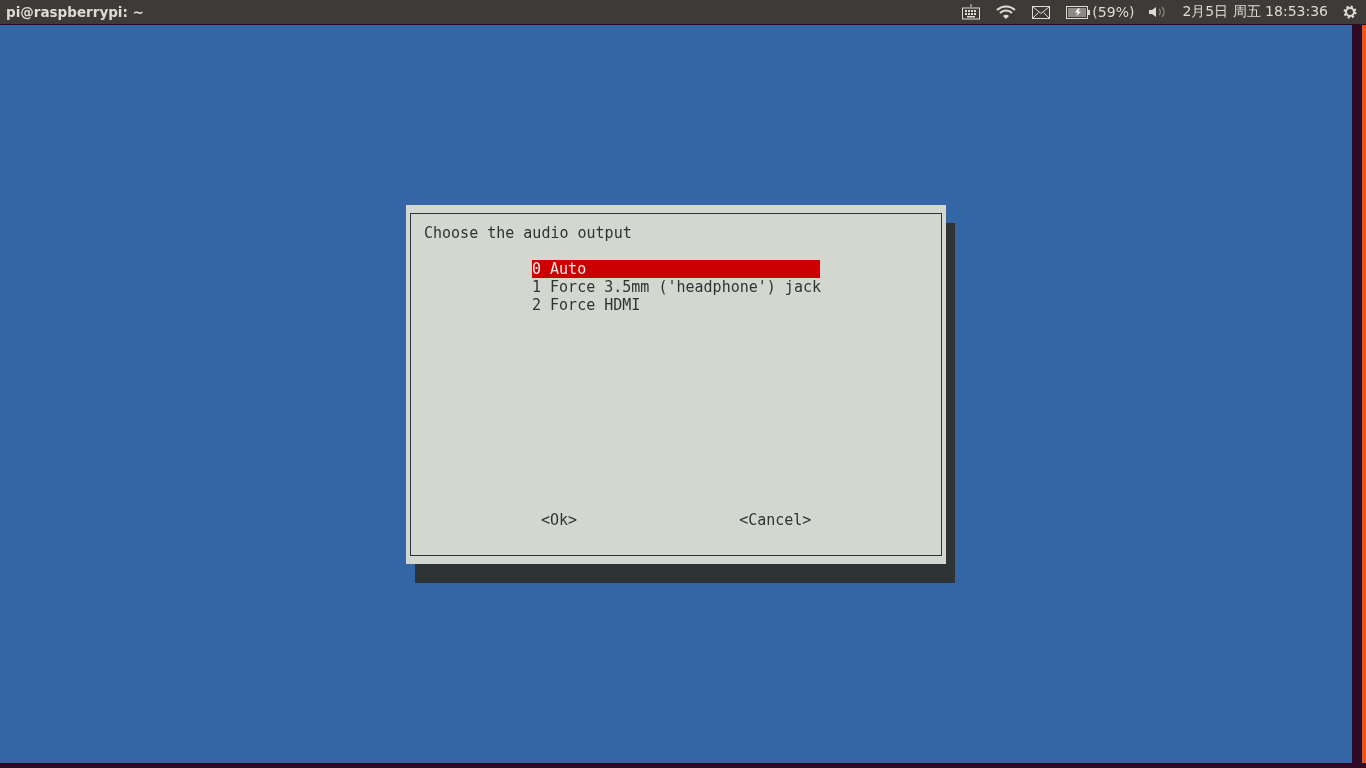  What do you see at coordinates (676, 269) in the screenshot?
I see `menu-item: 0 Auto` at bounding box center [676, 269].